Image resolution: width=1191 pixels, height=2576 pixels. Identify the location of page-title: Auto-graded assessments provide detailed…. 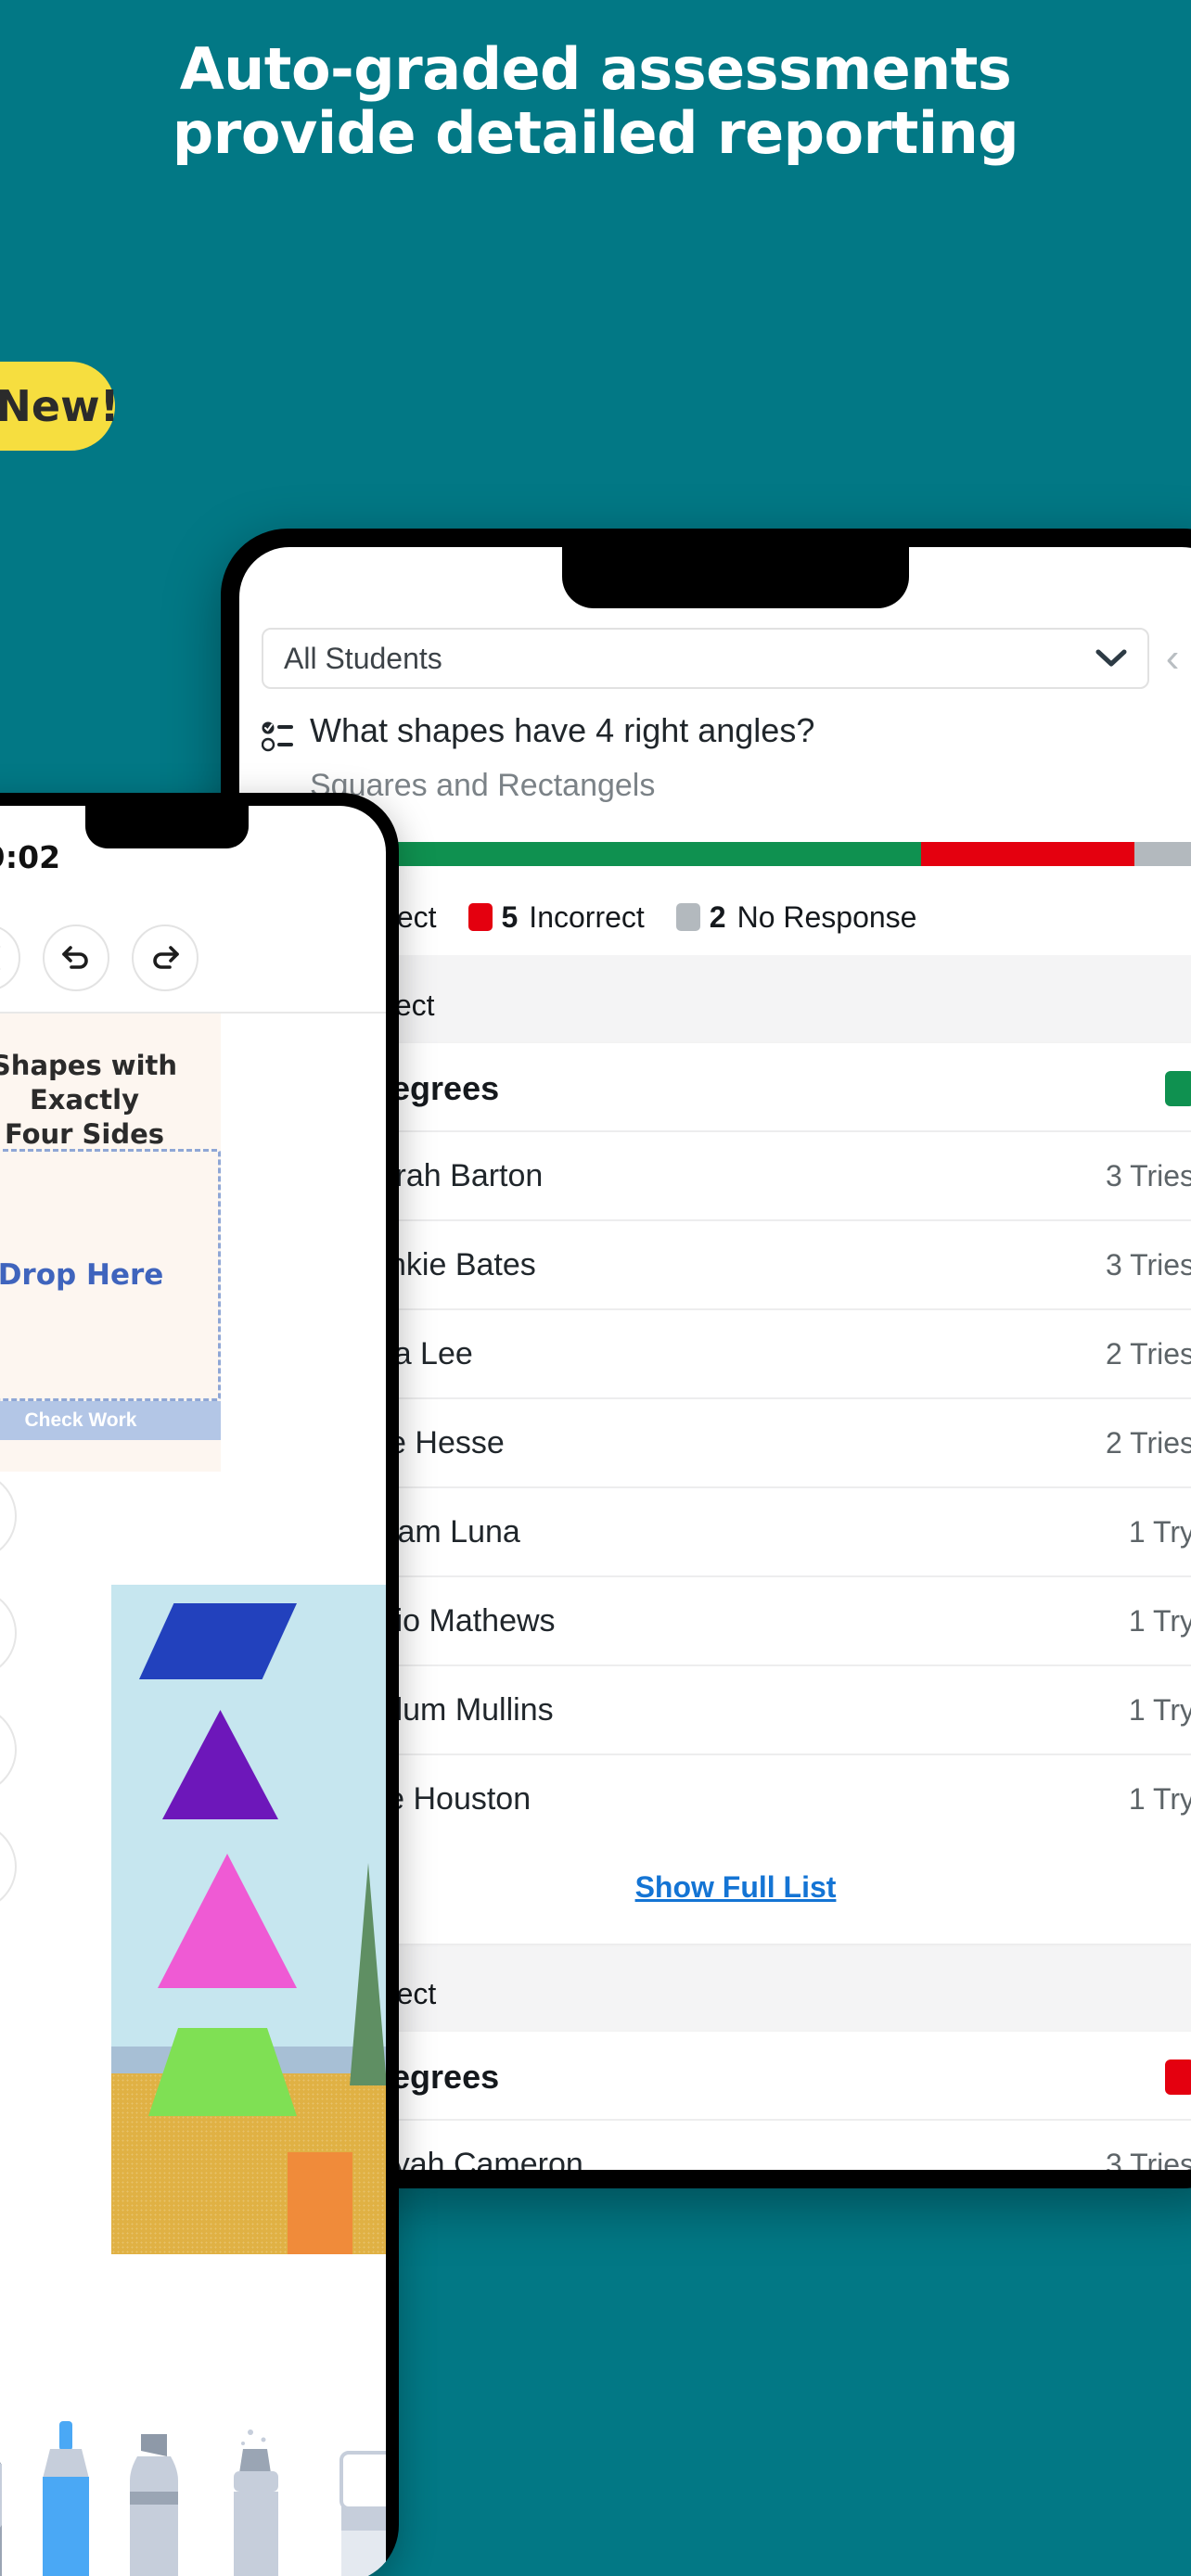
(595, 102).